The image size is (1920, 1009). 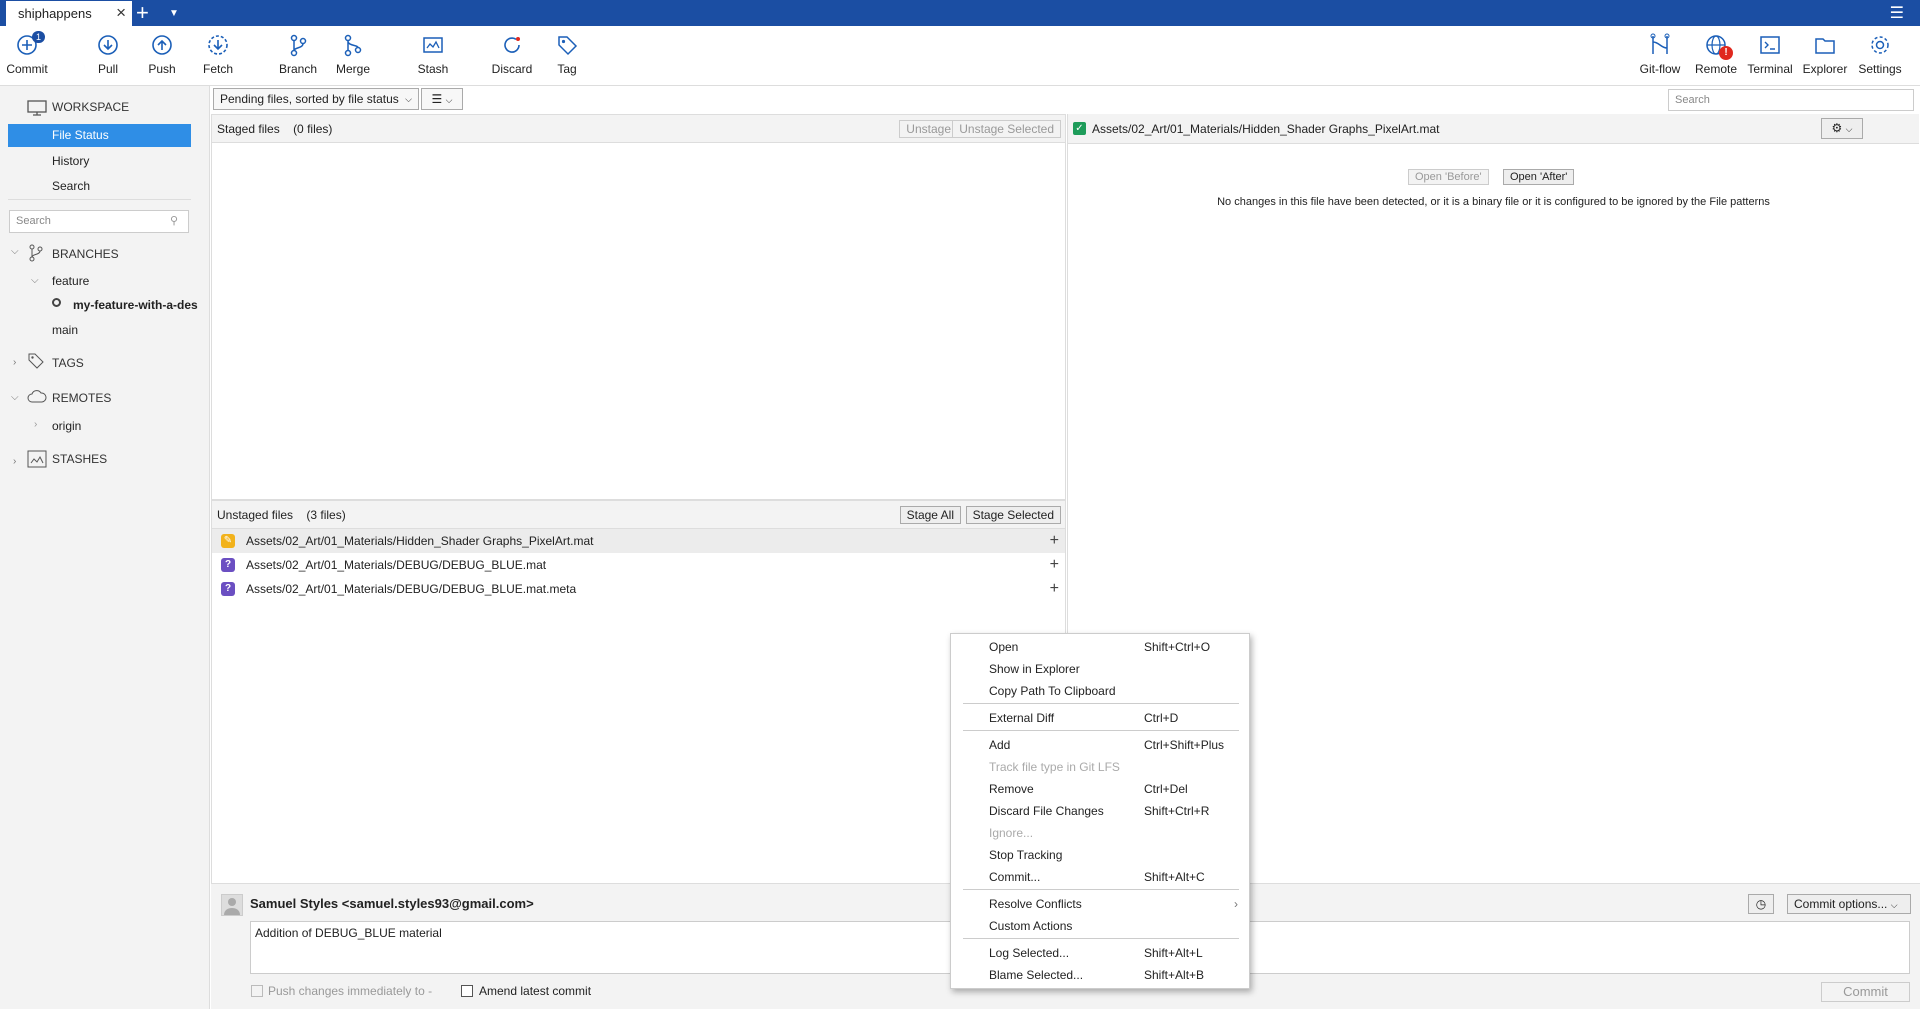 What do you see at coordinates (1448, 177) in the screenshot?
I see `open-before-button: Open 'Before'` at bounding box center [1448, 177].